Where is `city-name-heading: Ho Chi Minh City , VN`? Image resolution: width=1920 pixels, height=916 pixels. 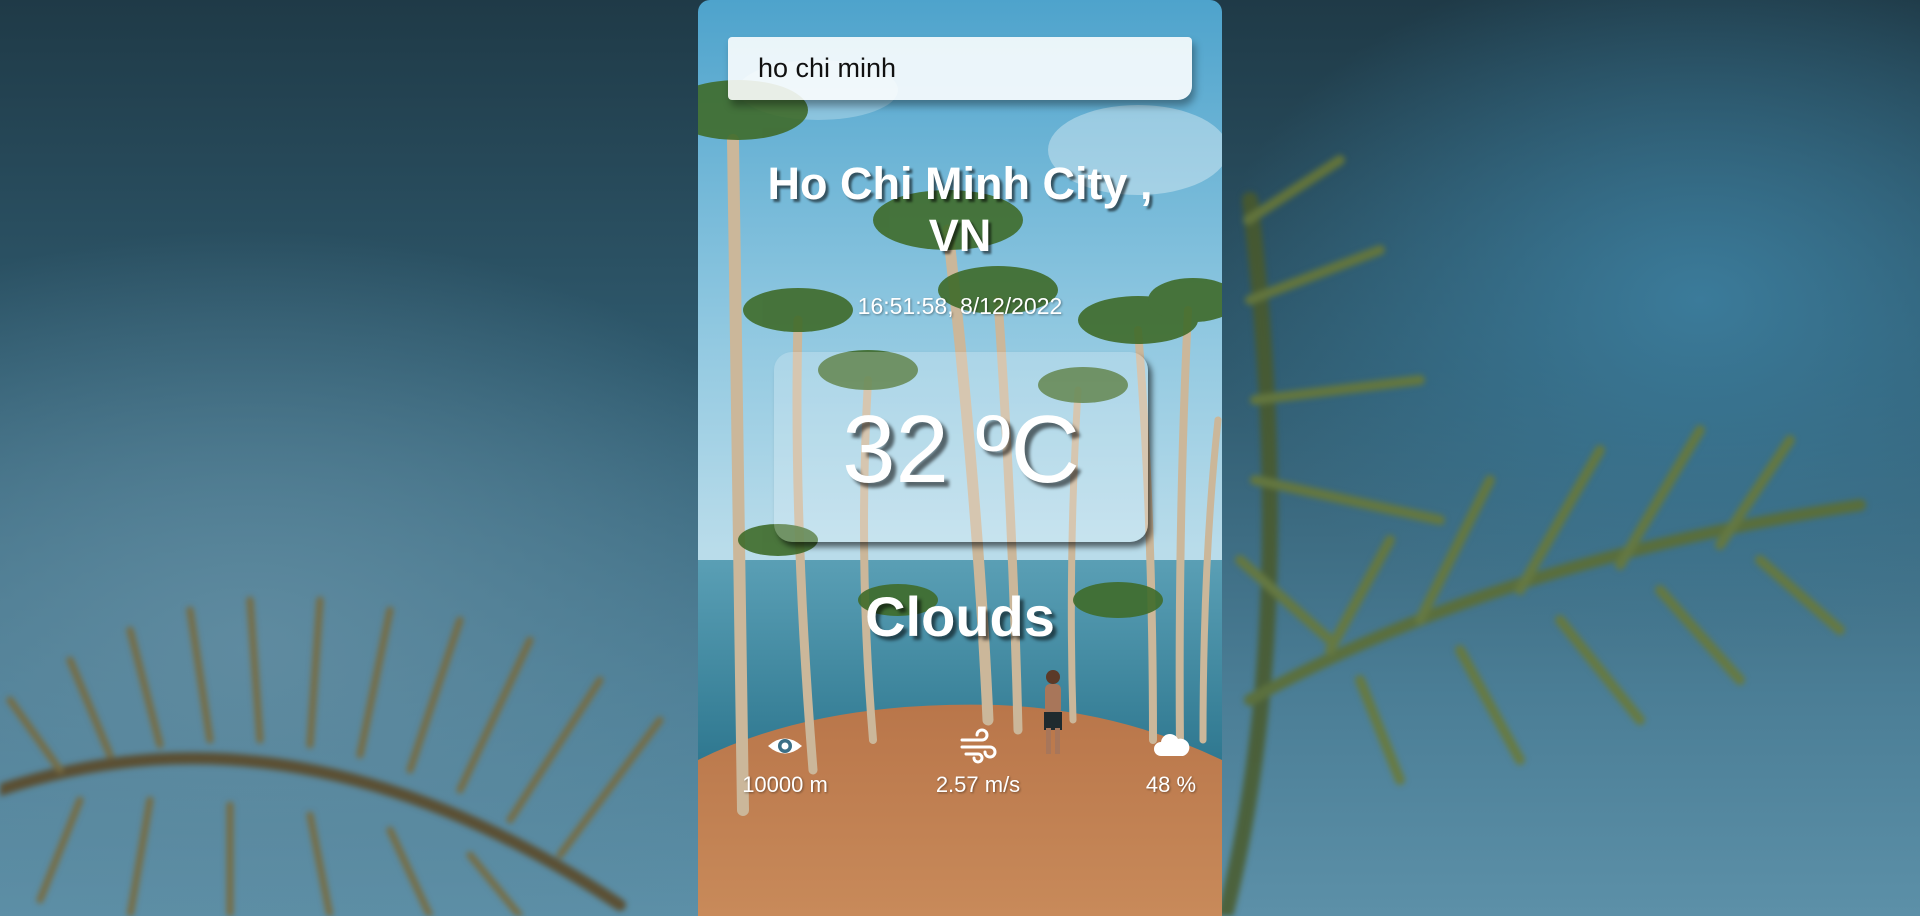
city-name-heading: Ho Chi Minh City , VN is located at coordinates (960, 210).